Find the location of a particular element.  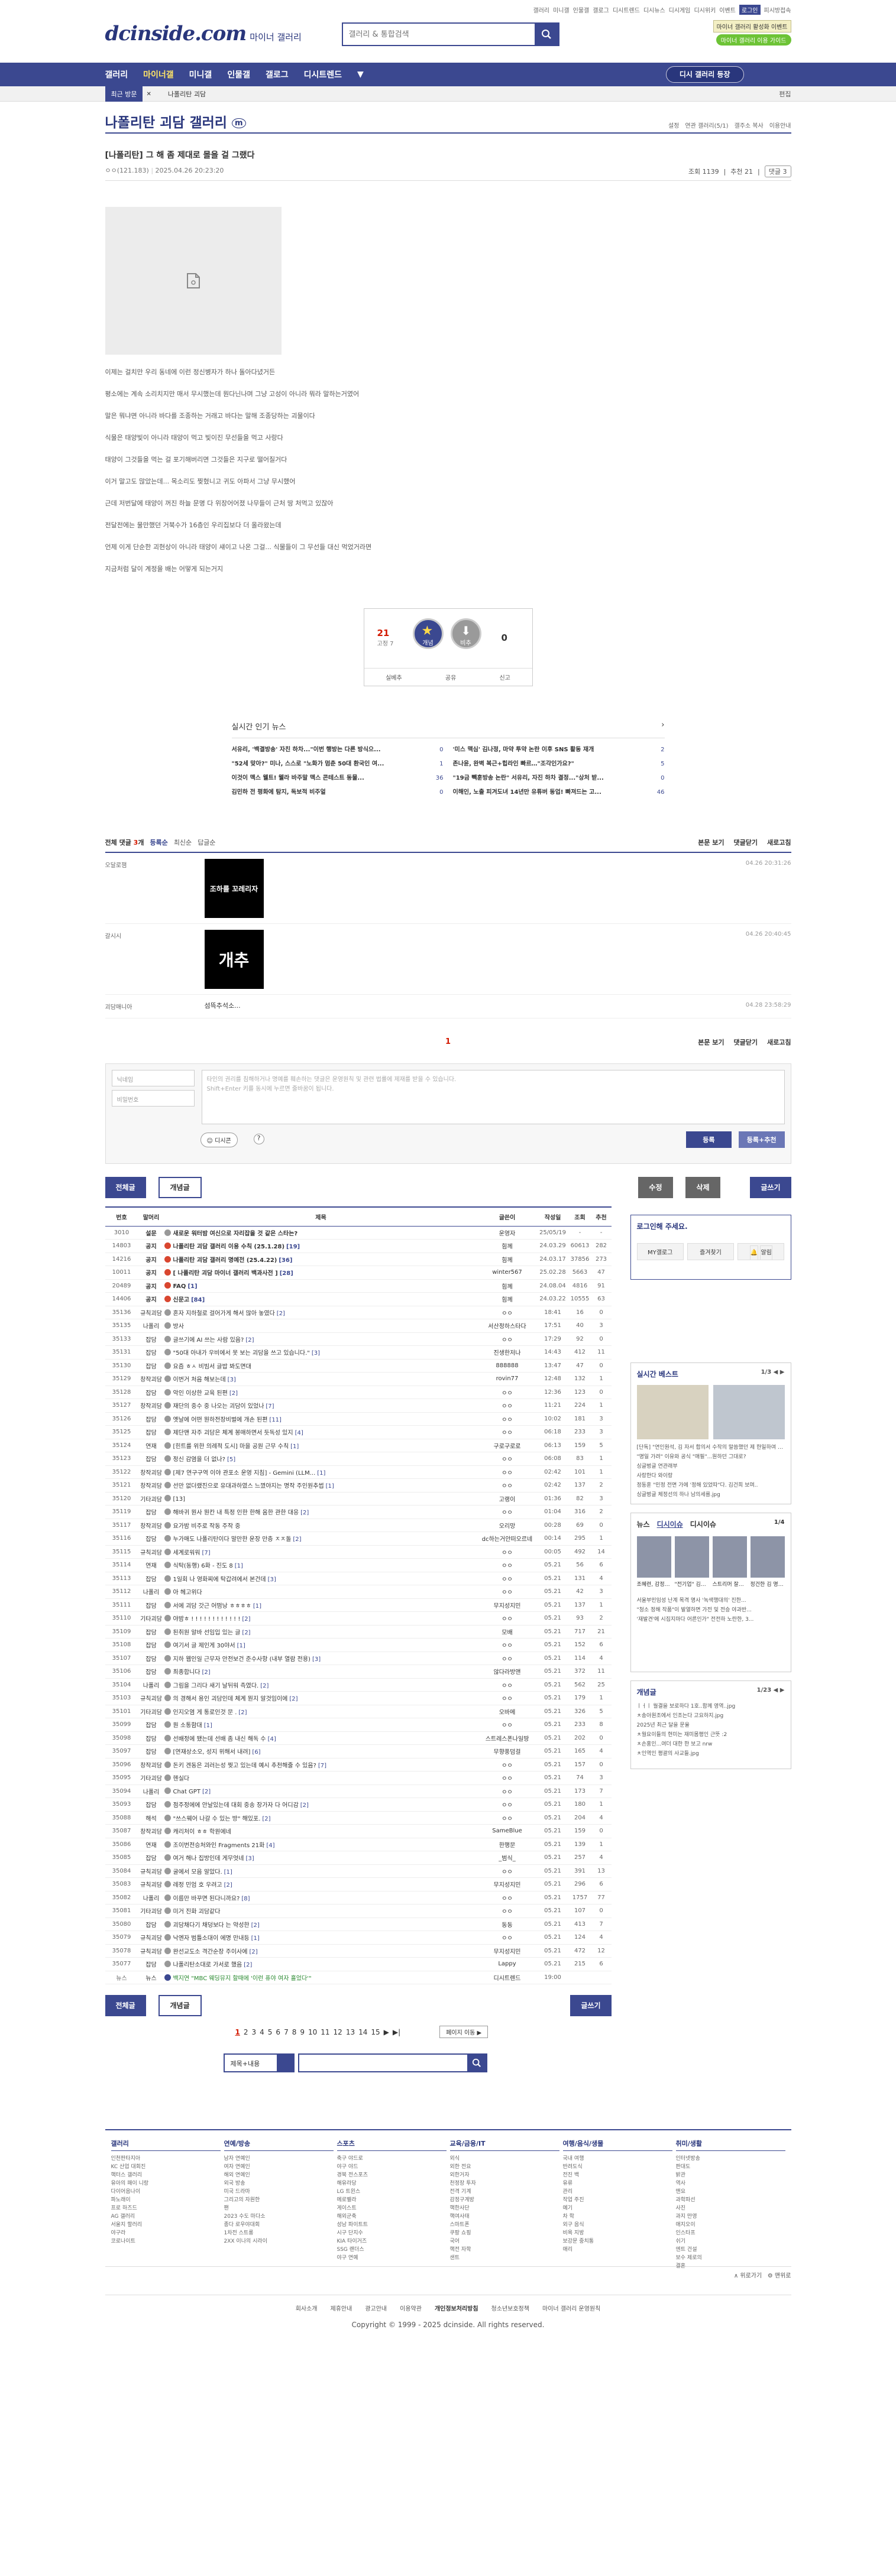

footer-column-title: 교육/금융/IT is located at coordinates (504, 2145).